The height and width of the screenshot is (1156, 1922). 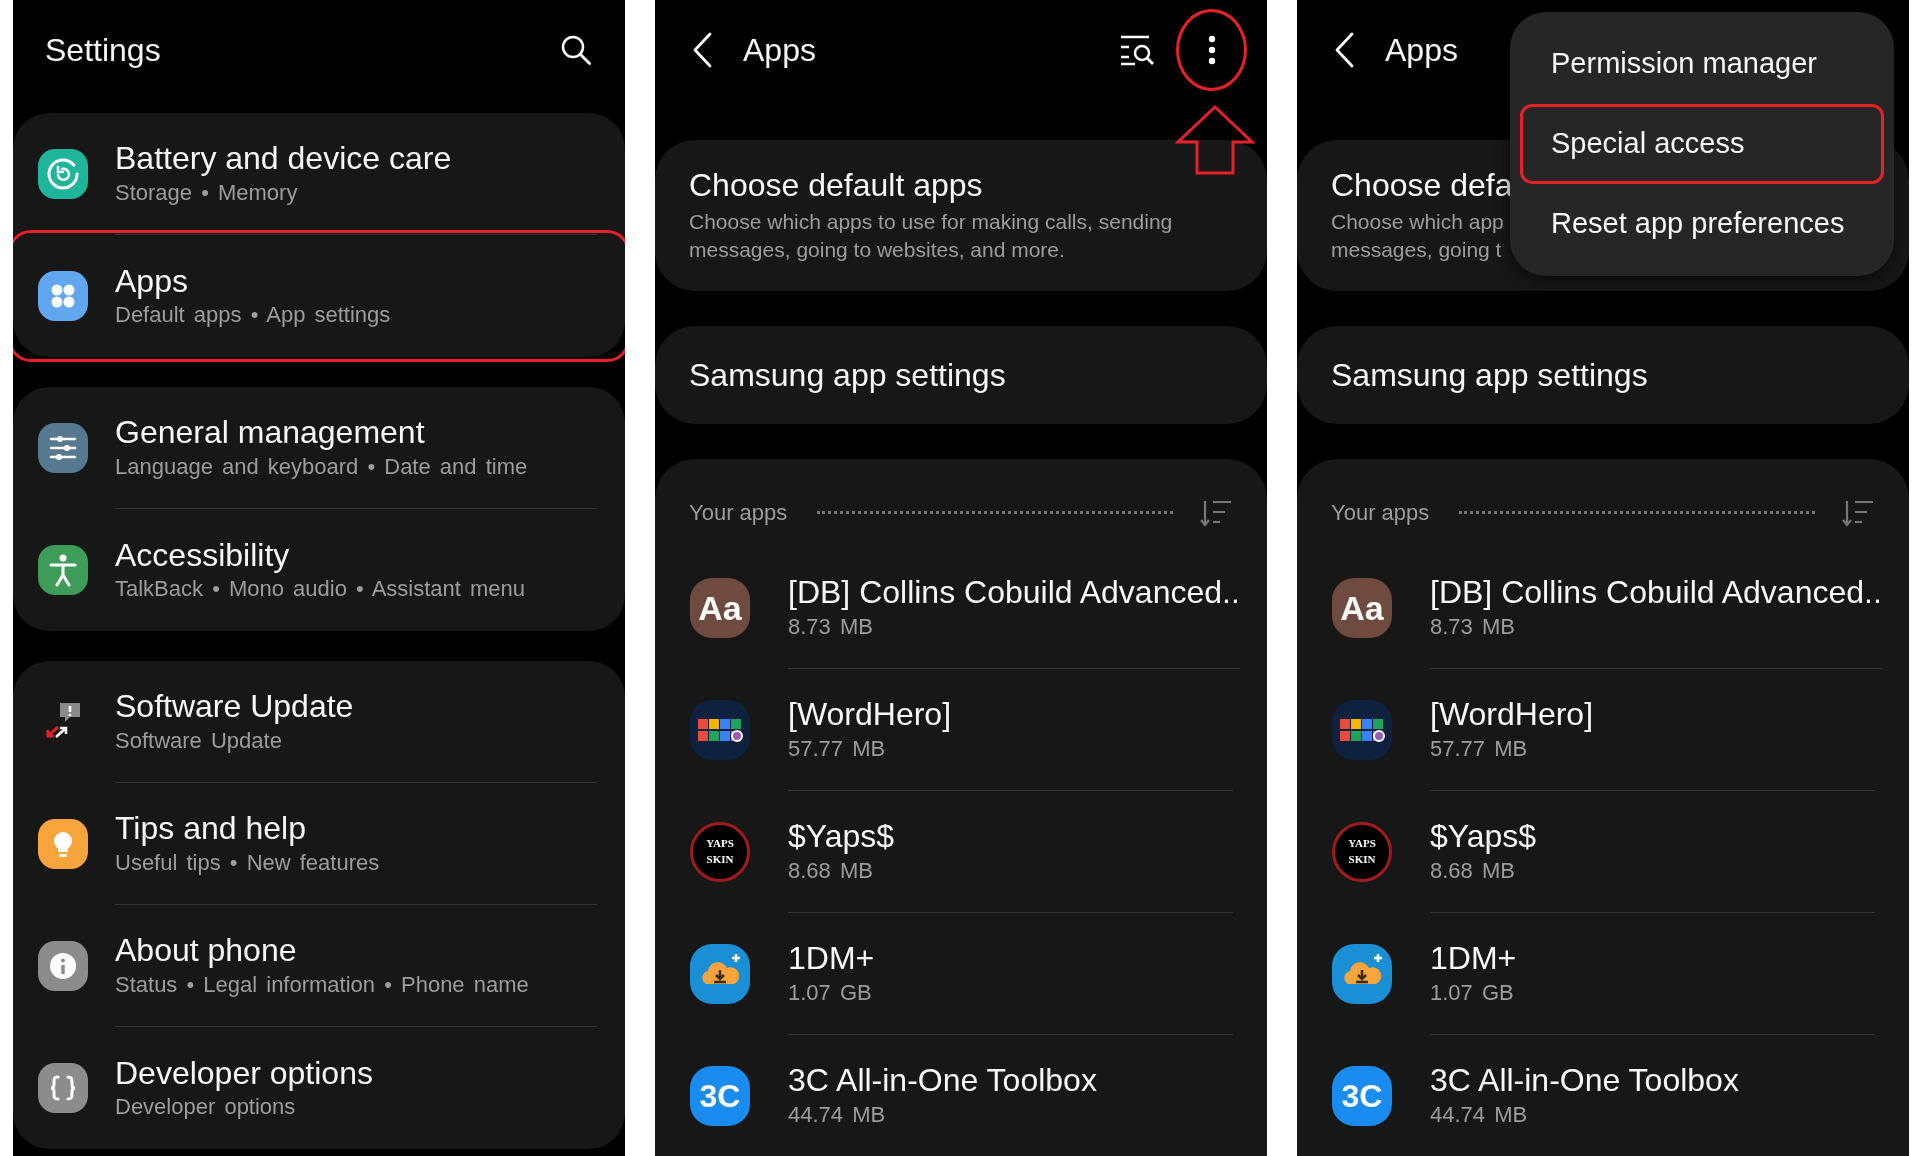 I want to click on search-icon, so click(x=576, y=50).